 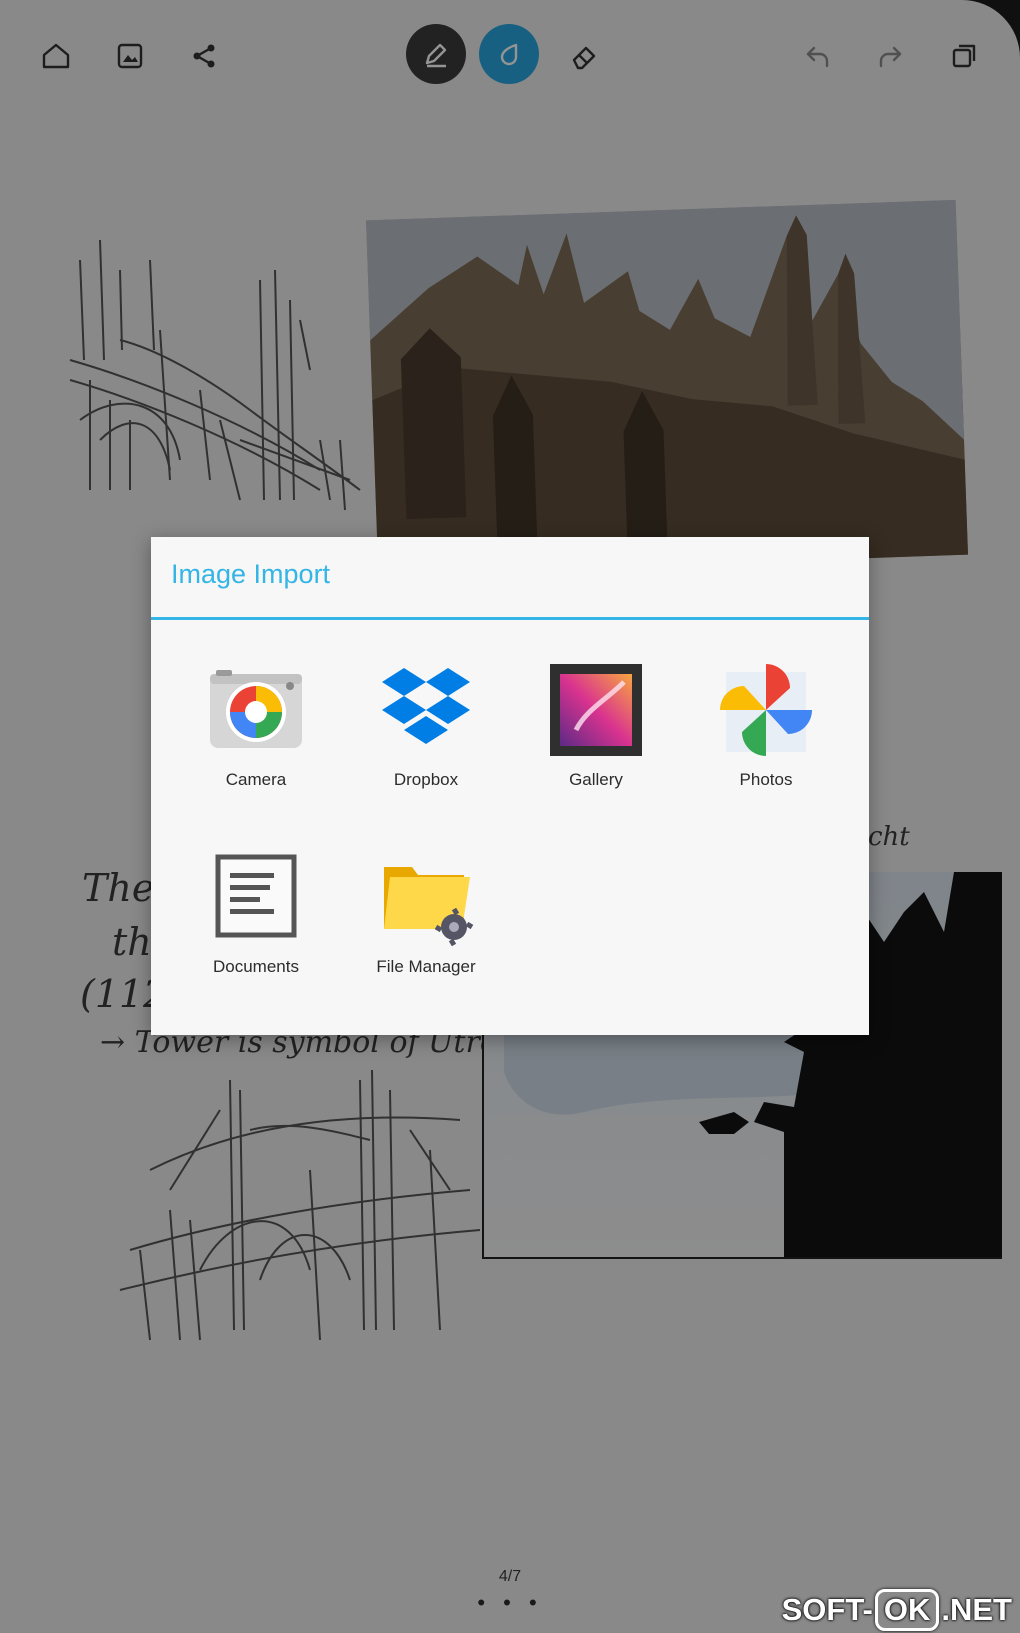 What do you see at coordinates (256, 897) in the screenshot?
I see `documents-icon` at bounding box center [256, 897].